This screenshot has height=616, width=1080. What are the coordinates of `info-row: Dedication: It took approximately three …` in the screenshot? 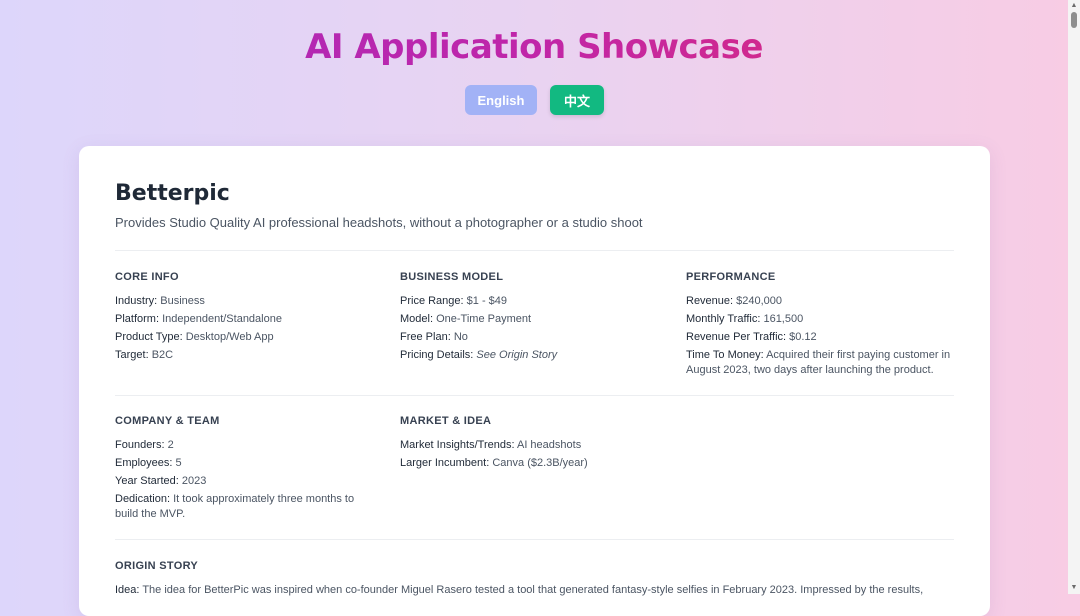 It's located at (240, 507).